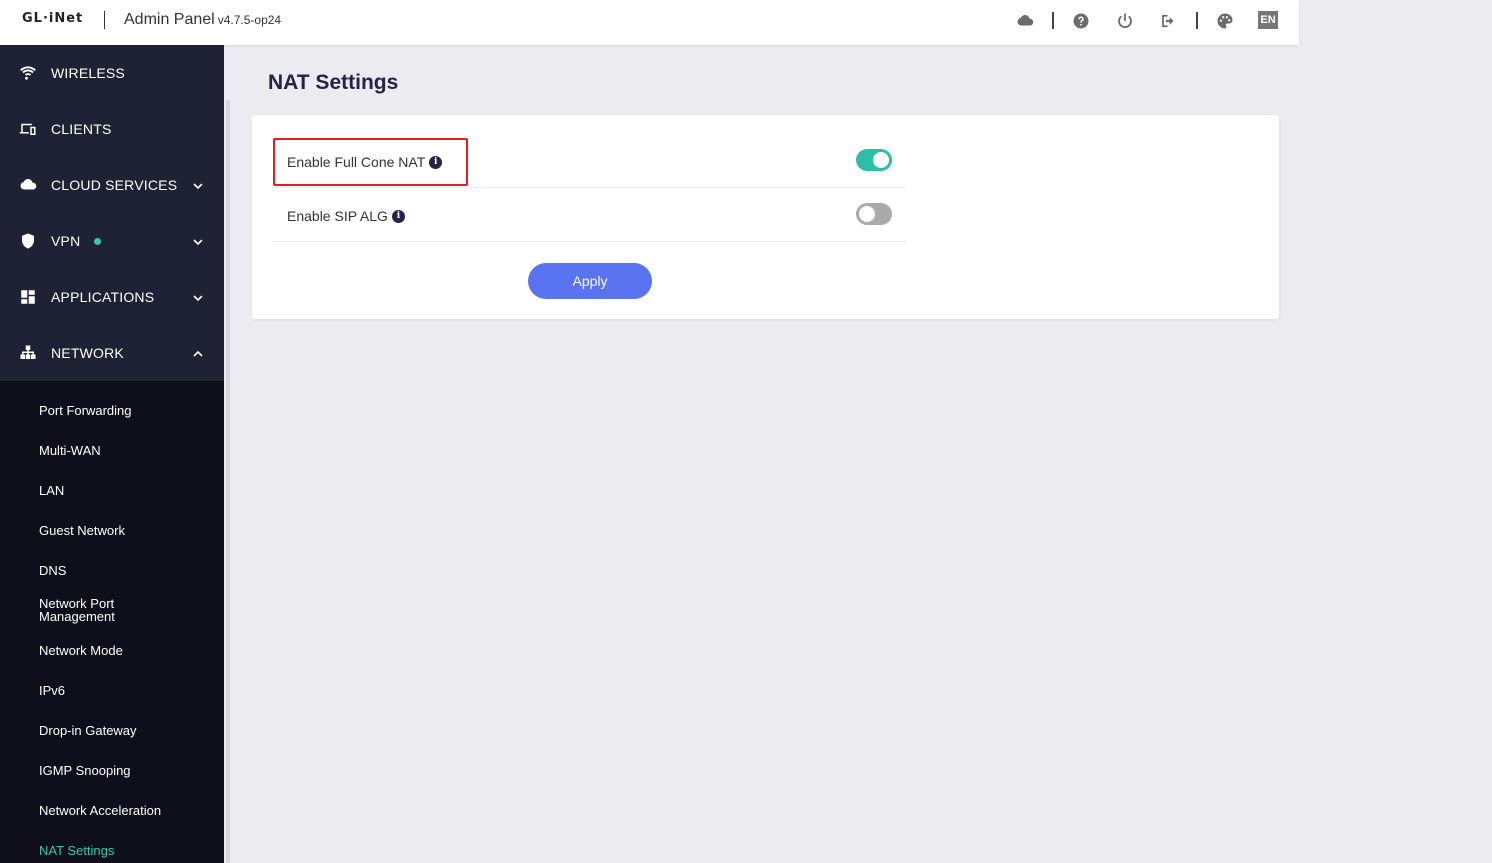 This screenshot has width=1492, height=863. What do you see at coordinates (81, 650) in the screenshot?
I see `submenu-network-mode: Network Mode` at bounding box center [81, 650].